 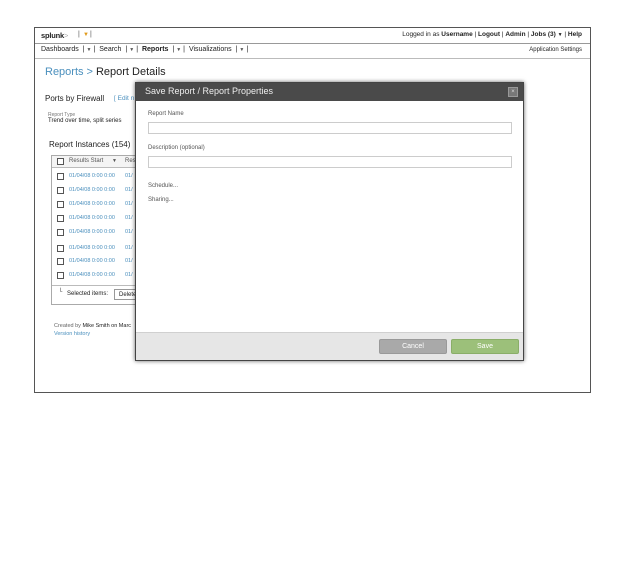 What do you see at coordinates (90, 144) in the screenshot?
I see `report-instances-title: Report Instances (154)` at bounding box center [90, 144].